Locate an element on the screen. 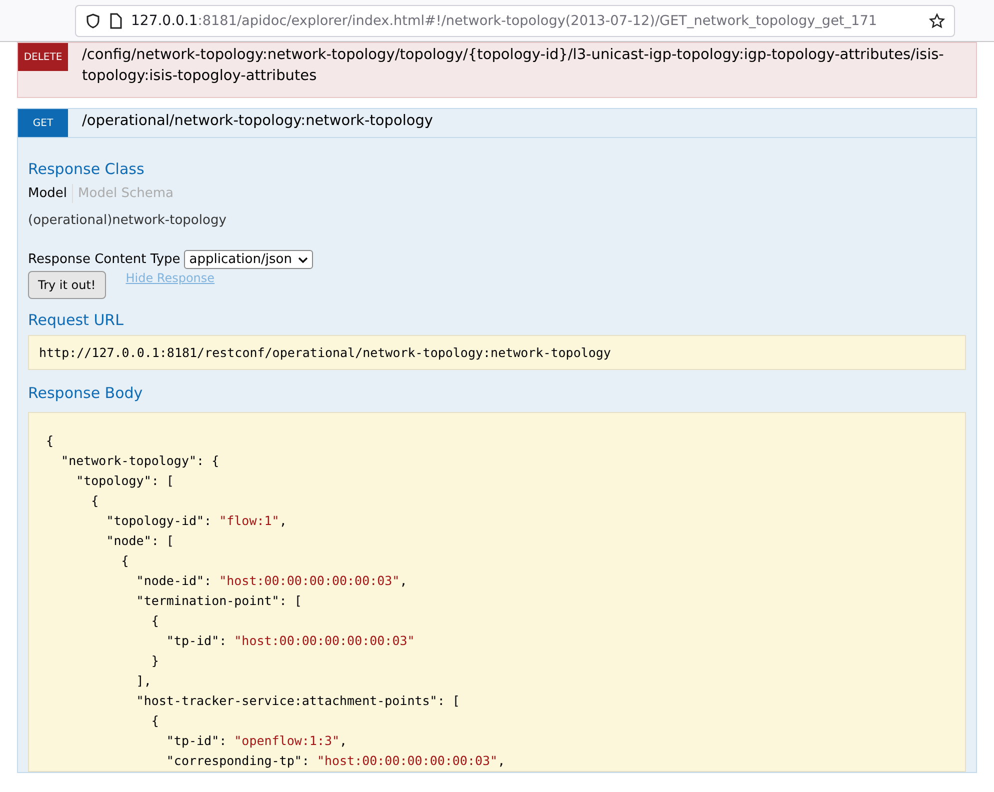  code-line: "tp-id": "host:00:00:00:00:00:03" is located at coordinates (290, 641).